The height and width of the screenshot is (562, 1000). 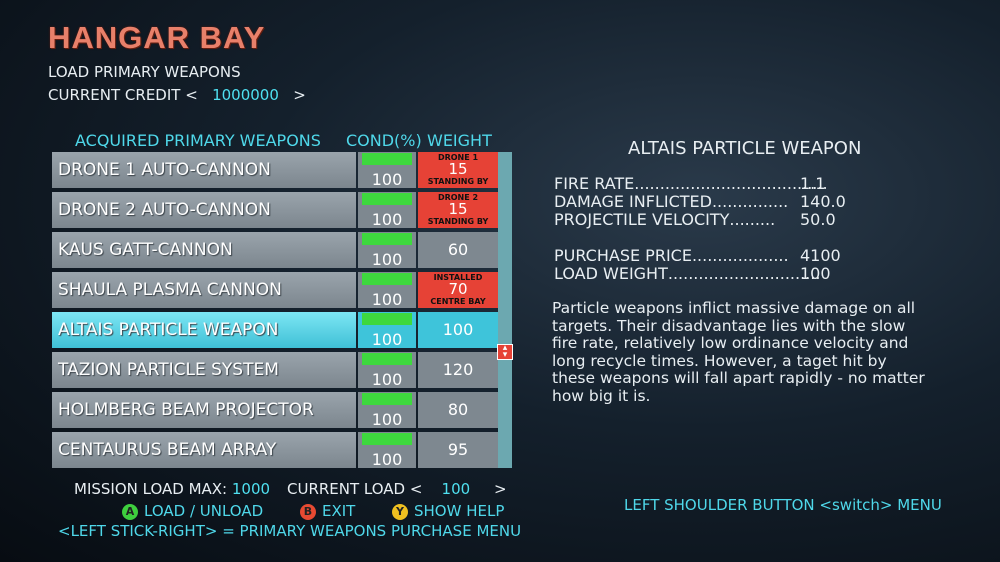 What do you see at coordinates (448, 511) in the screenshot?
I see `show-help-button: Y SHOW HELP` at bounding box center [448, 511].